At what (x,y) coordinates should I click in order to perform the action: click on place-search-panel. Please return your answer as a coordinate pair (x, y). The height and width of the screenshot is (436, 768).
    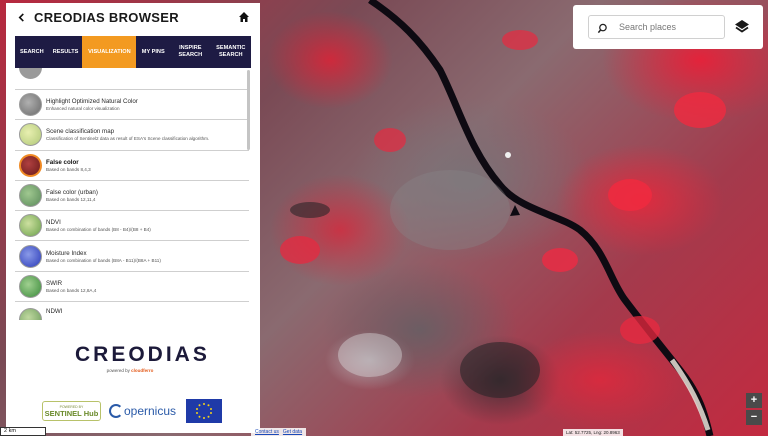
    Looking at the image, I should click on (668, 27).